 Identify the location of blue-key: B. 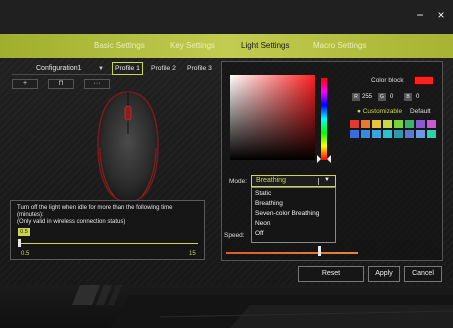
(408, 97).